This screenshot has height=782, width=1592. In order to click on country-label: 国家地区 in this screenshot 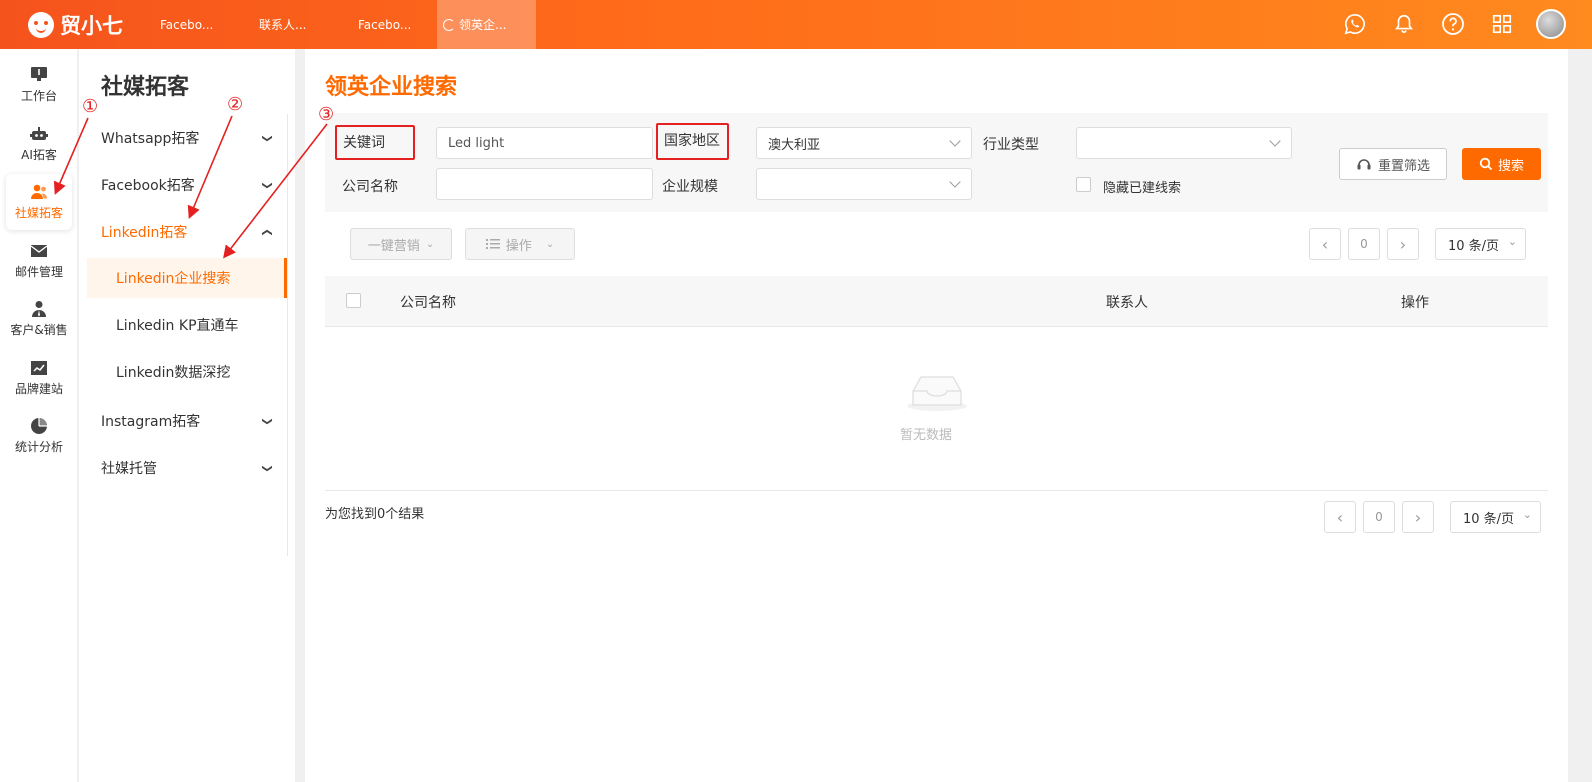, I will do `click(692, 141)`.